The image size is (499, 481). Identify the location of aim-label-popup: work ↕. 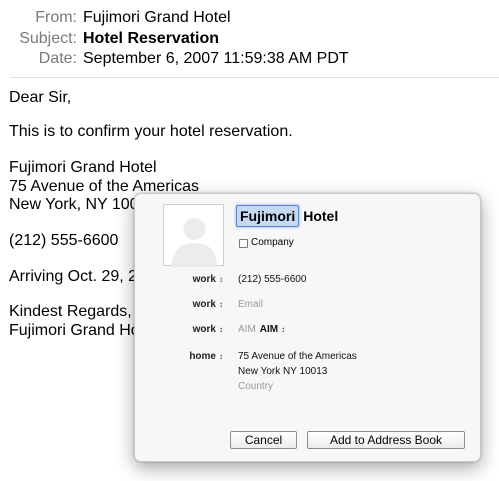
(208, 330).